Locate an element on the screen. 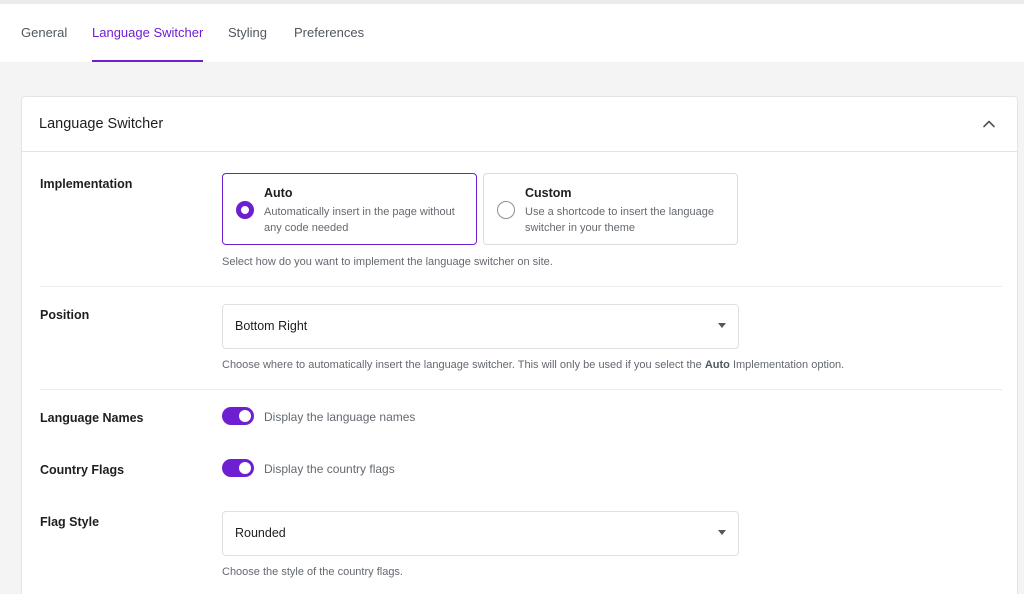 Image resolution: width=1024 pixels, height=594 pixels. flag-style-select-value: Rounded is located at coordinates (260, 533).